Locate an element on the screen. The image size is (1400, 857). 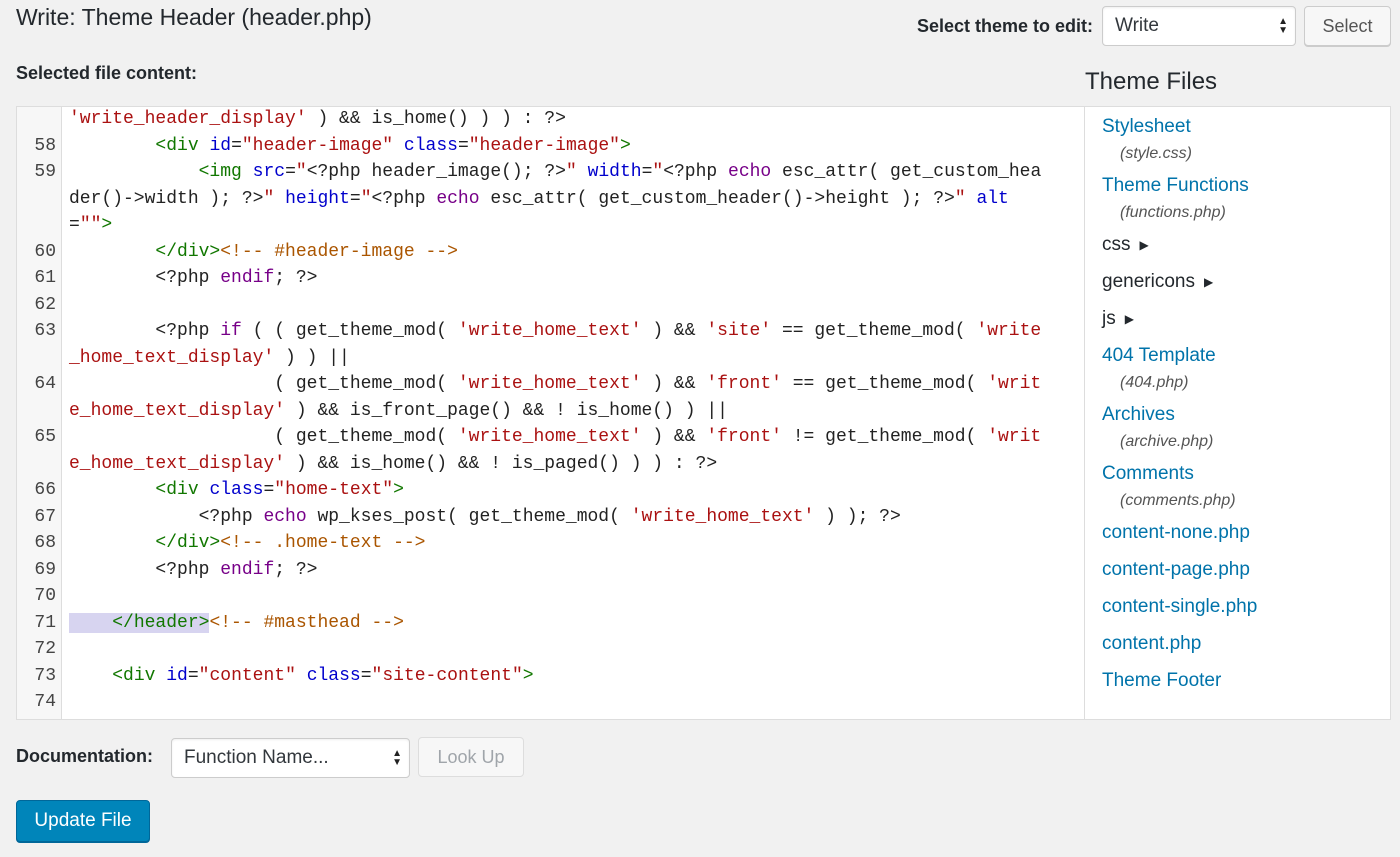
line-number: 64 is located at coordinates (45, 384).